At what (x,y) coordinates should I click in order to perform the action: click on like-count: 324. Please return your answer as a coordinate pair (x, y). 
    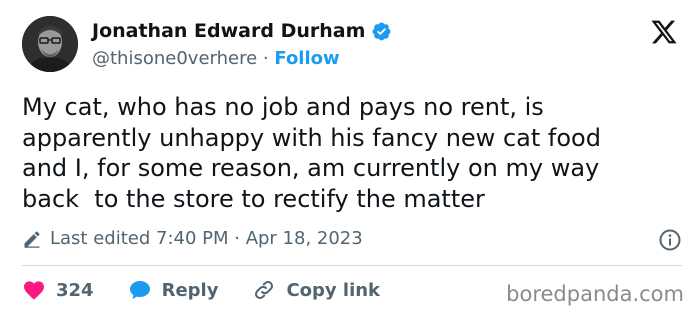
    Looking at the image, I should click on (75, 290).